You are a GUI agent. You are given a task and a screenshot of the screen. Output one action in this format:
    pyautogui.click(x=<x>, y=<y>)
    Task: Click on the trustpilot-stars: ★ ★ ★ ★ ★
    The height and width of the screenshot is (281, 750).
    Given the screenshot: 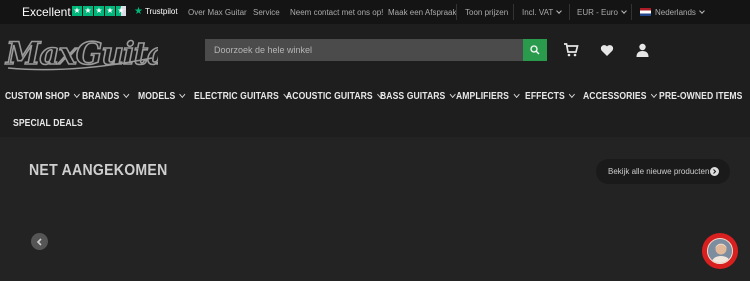 What is the action you would take?
    pyautogui.click(x=99, y=11)
    